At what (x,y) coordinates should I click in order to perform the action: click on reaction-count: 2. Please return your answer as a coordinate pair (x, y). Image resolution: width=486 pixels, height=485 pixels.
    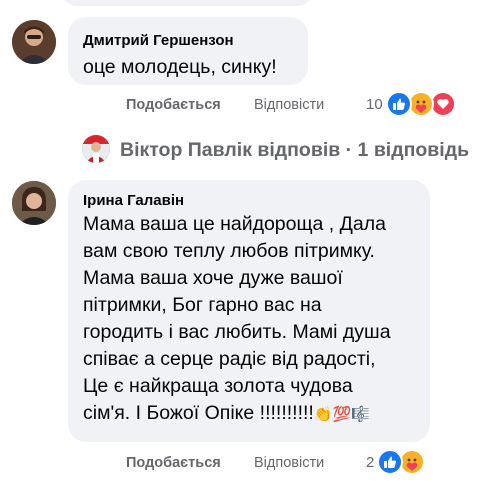
    Looking at the image, I should click on (370, 462).